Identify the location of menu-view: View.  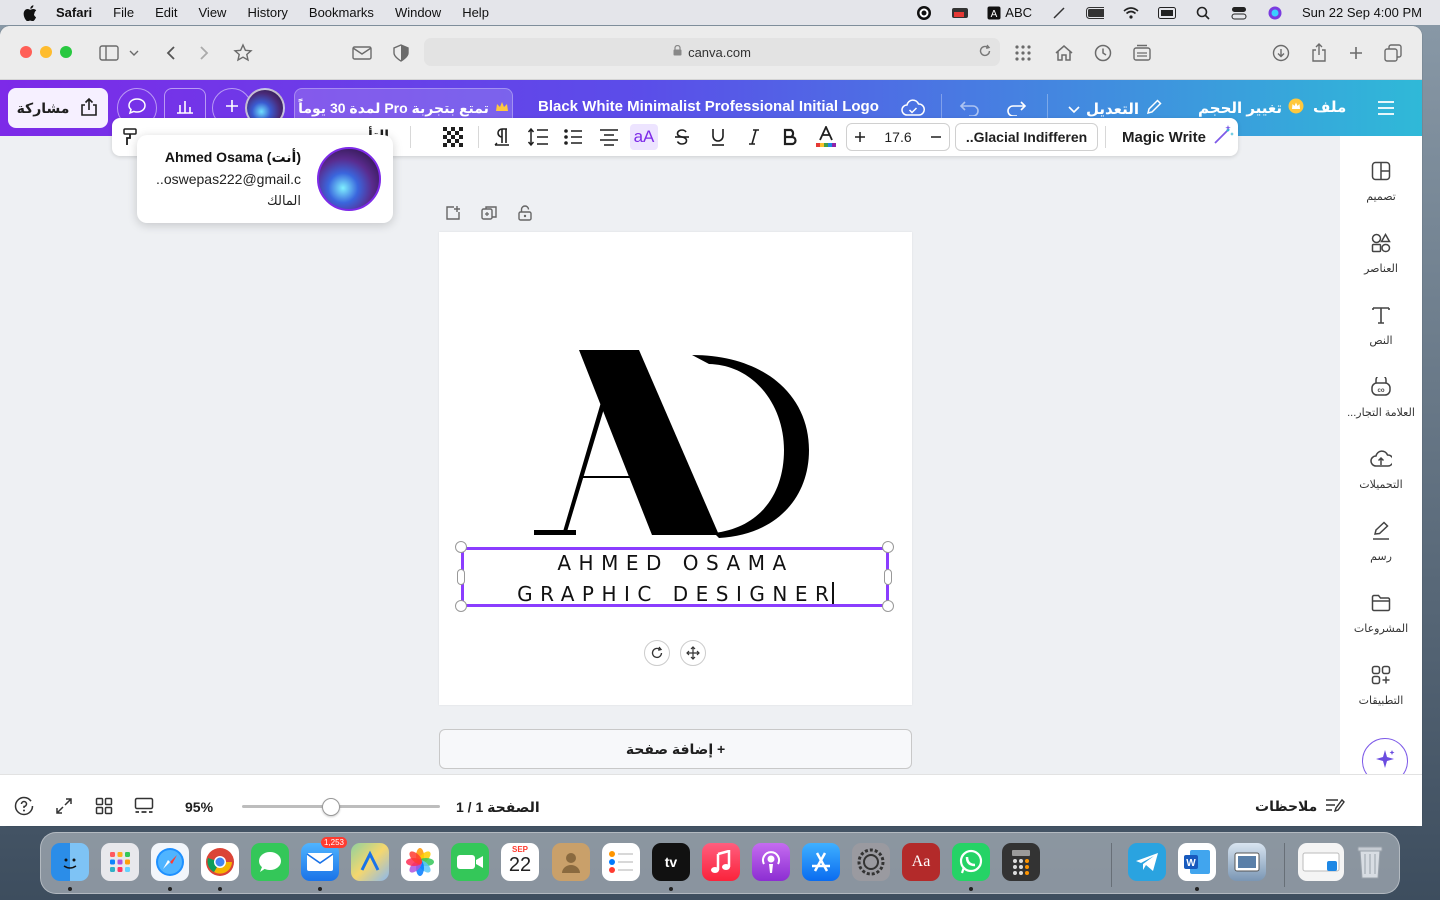
(213, 12).